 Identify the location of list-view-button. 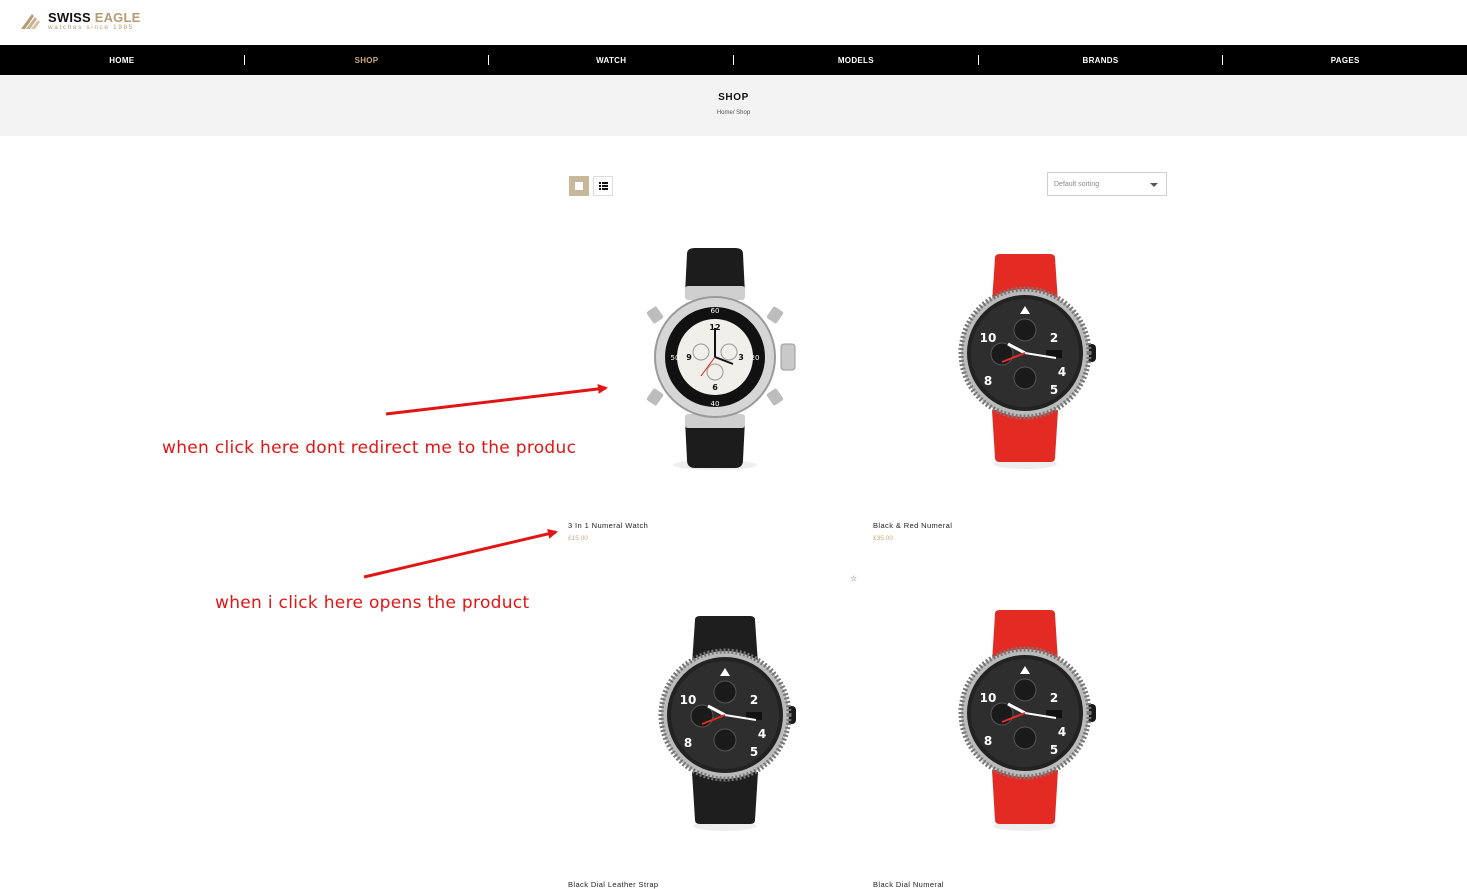
(603, 186).